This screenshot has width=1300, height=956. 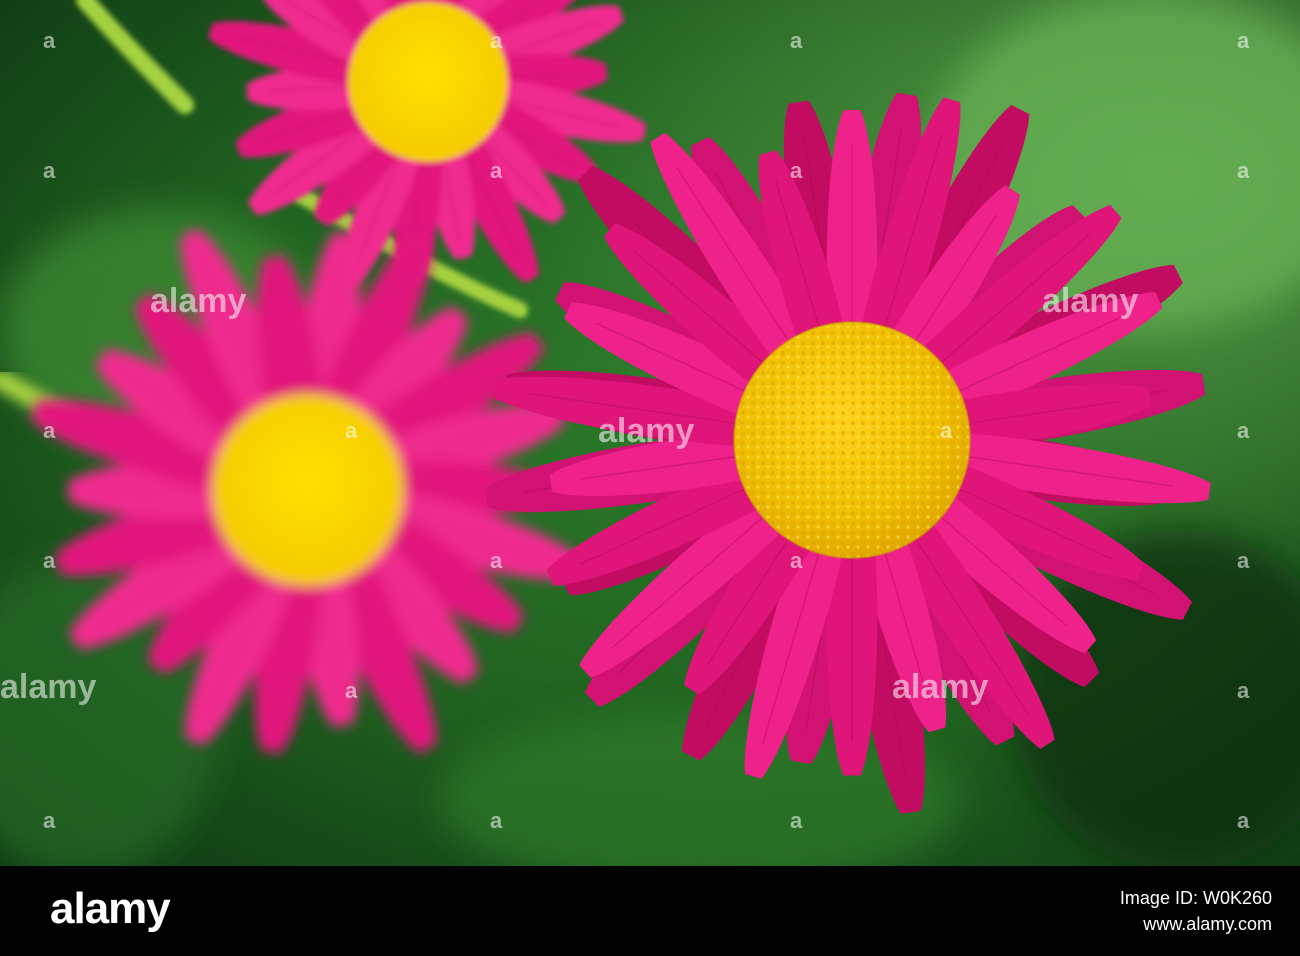 What do you see at coordinates (110, 908) in the screenshot?
I see `alamy-logo: alamy` at bounding box center [110, 908].